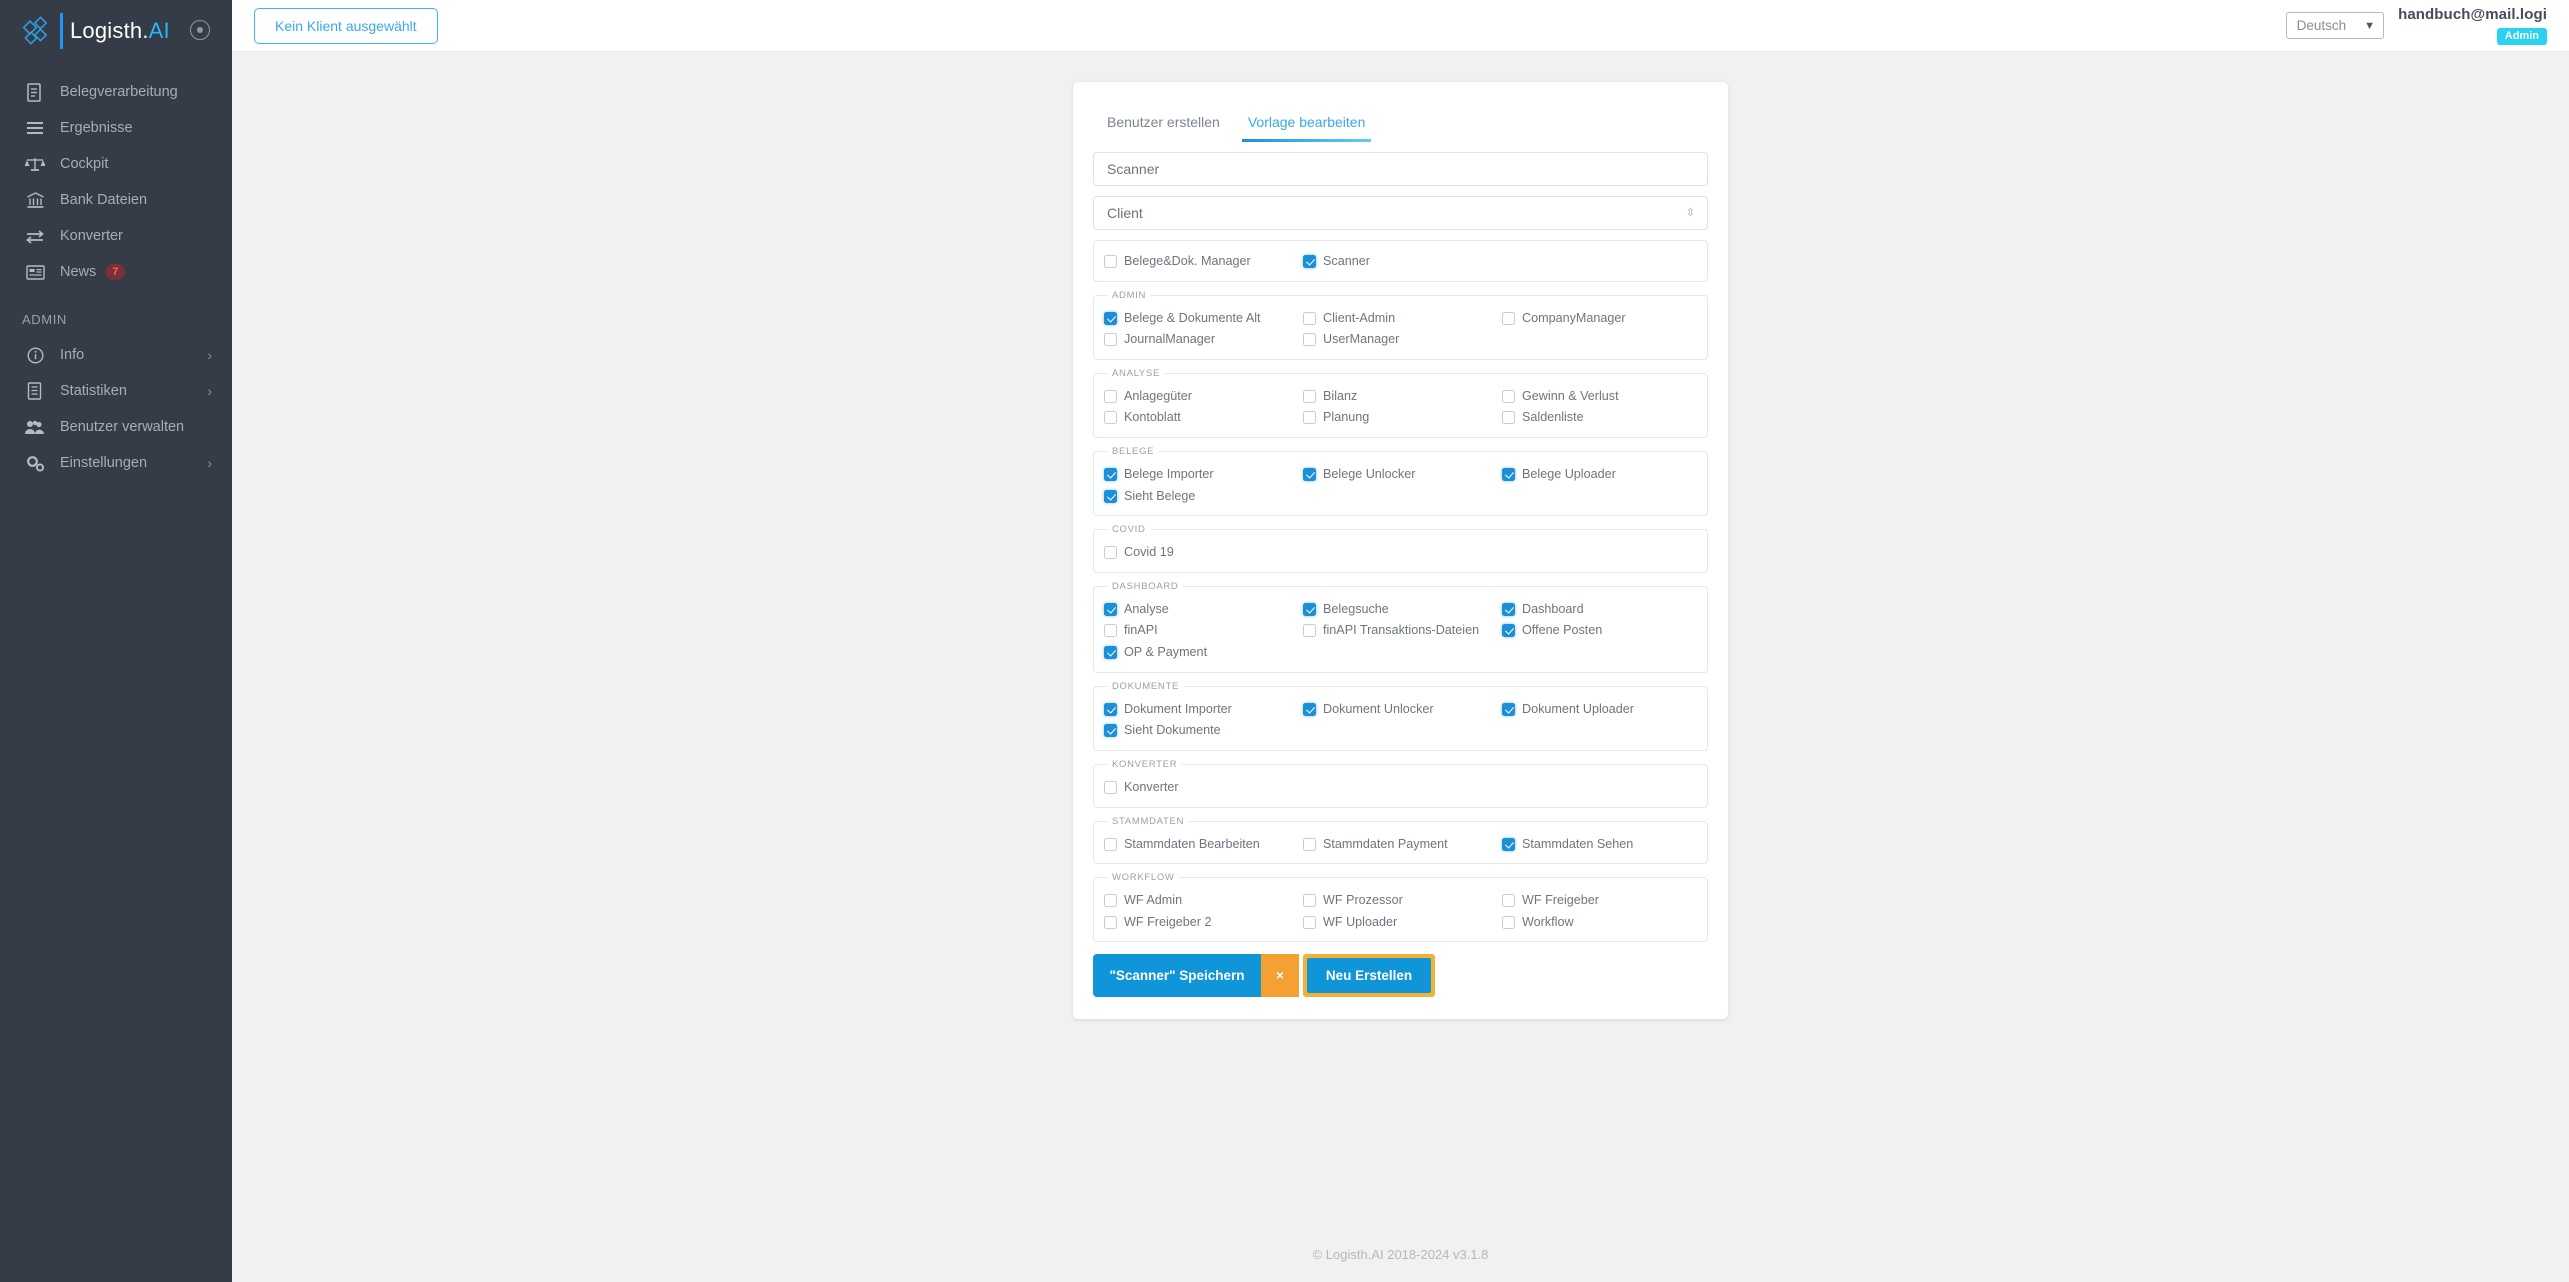 This screenshot has width=2569, height=1282. Describe the element at coordinates (1201, 474) in the screenshot. I see `permission-checkbox: Belege Importer` at that location.